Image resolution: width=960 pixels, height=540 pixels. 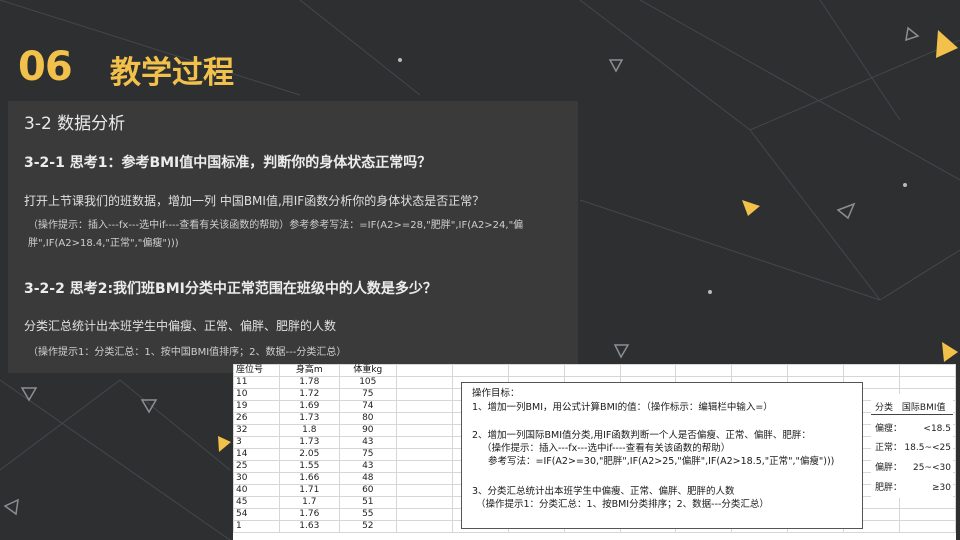 I want to click on bmi-row: 偏瘦： <18.5, so click(x=915, y=429).